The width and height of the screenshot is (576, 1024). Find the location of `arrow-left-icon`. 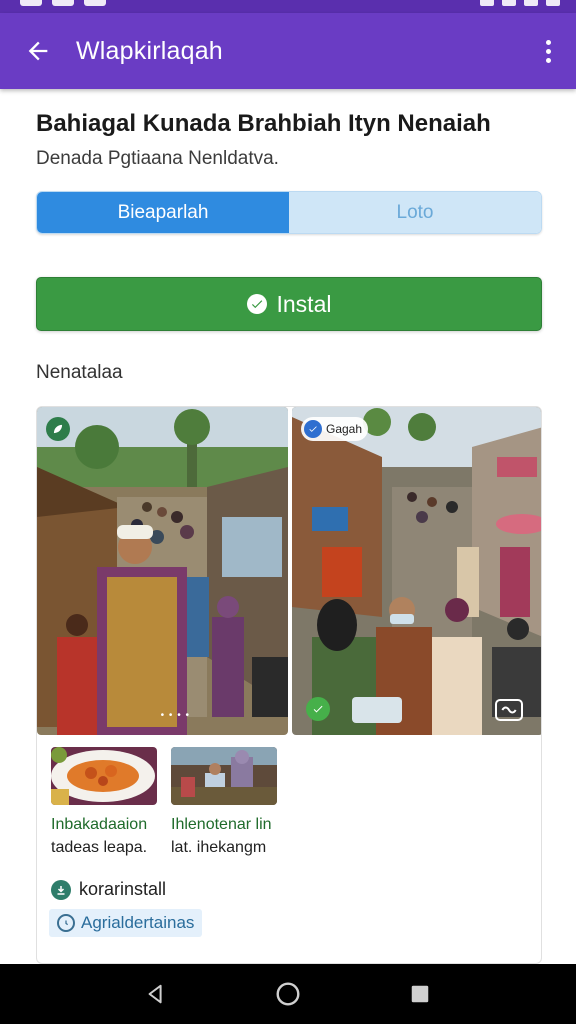

arrow-left-icon is located at coordinates (38, 51).